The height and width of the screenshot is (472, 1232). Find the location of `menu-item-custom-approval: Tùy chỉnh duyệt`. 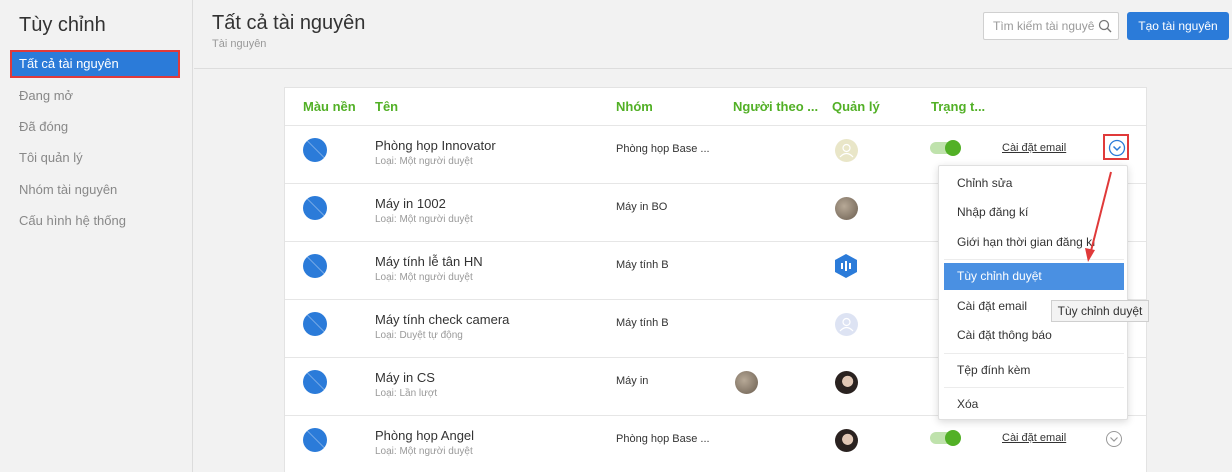

menu-item-custom-approval: Tùy chỉnh duyệt is located at coordinates (1034, 276).